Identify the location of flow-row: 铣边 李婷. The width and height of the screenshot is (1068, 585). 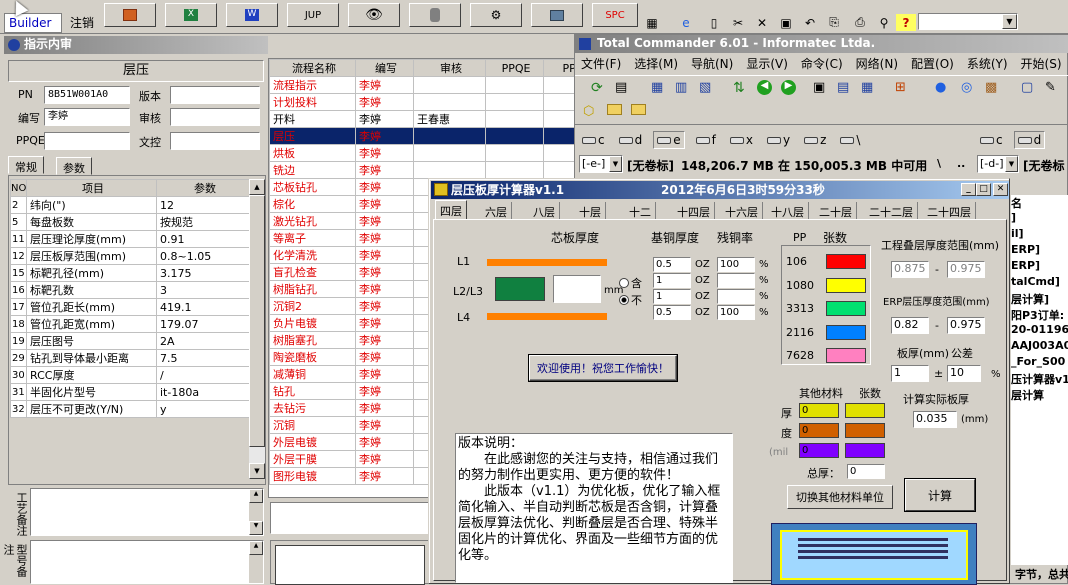
(423, 170).